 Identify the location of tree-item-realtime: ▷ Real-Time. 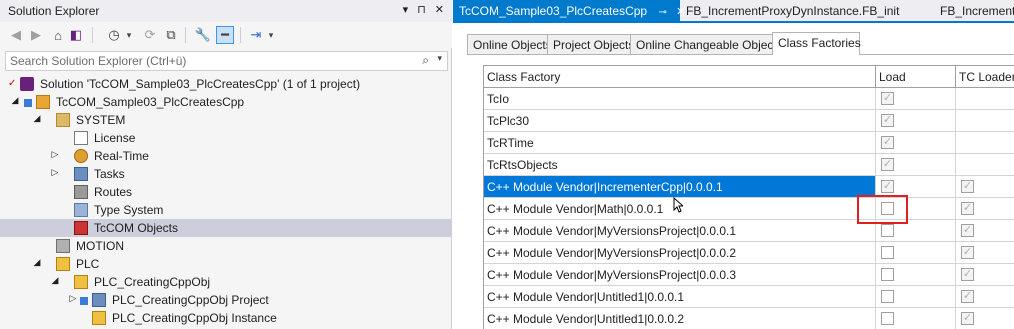
(225, 156).